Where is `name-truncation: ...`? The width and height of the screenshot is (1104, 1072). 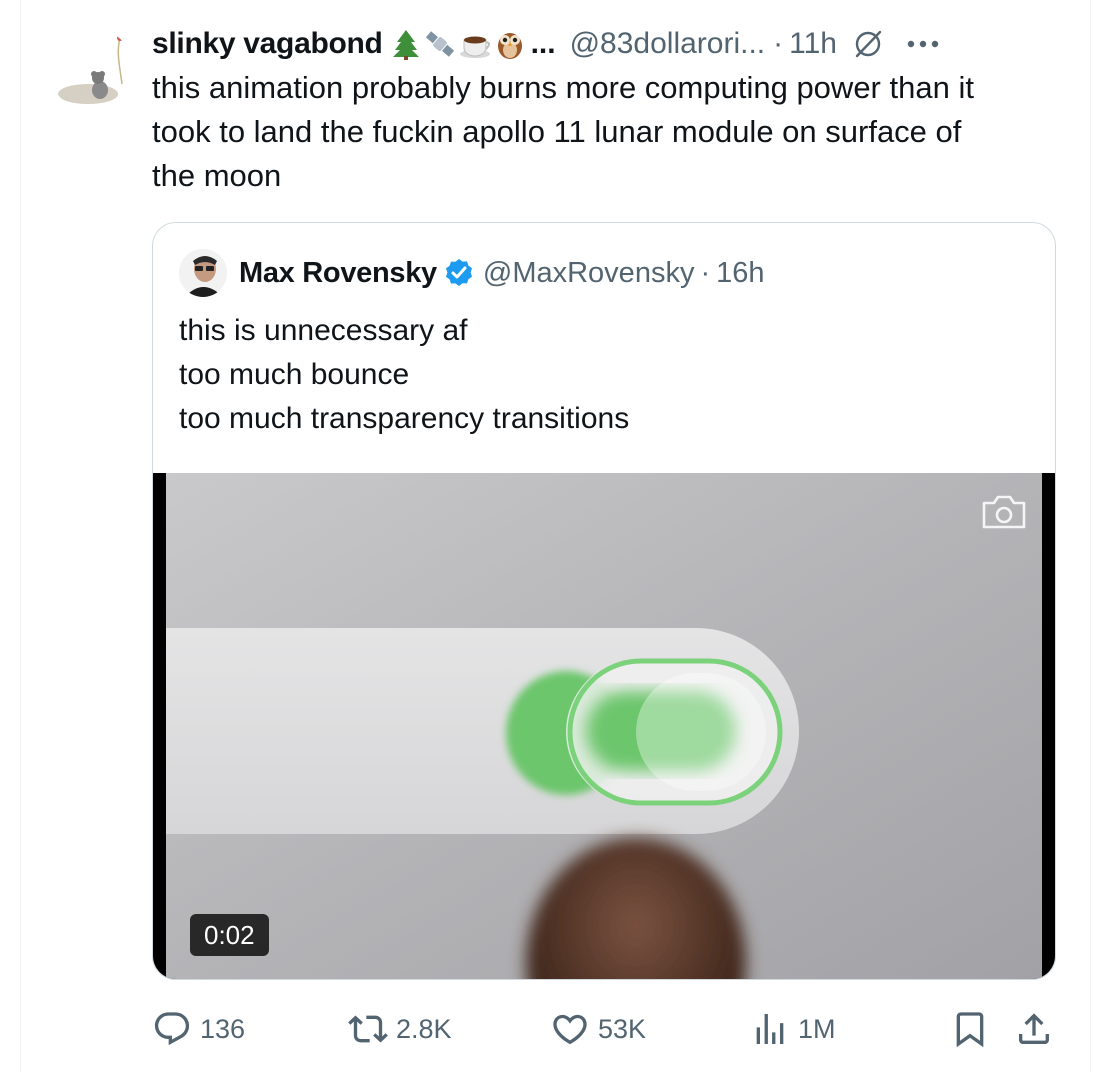 name-truncation: ... is located at coordinates (543, 43).